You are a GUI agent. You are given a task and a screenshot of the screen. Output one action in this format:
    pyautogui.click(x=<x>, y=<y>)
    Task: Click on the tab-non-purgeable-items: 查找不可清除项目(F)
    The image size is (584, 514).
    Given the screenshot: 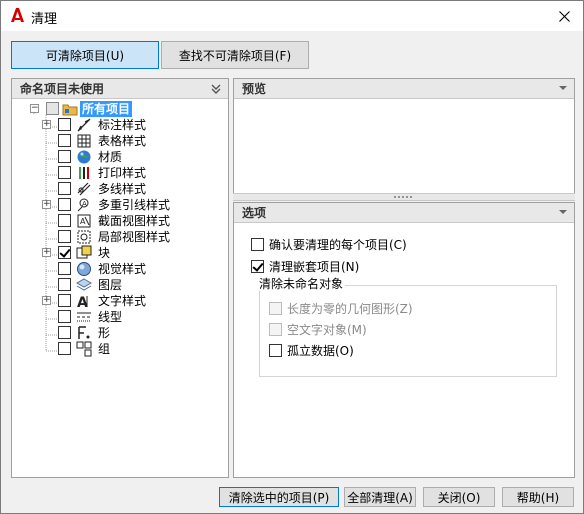 What is the action you would take?
    pyautogui.click(x=235, y=55)
    